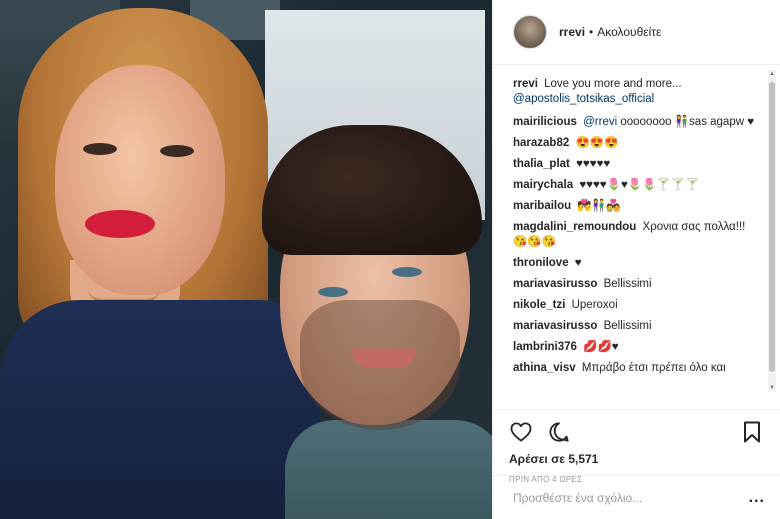 The height and width of the screenshot is (519, 780). What do you see at coordinates (752, 432) in the screenshot?
I see `bookmark-icon` at bounding box center [752, 432].